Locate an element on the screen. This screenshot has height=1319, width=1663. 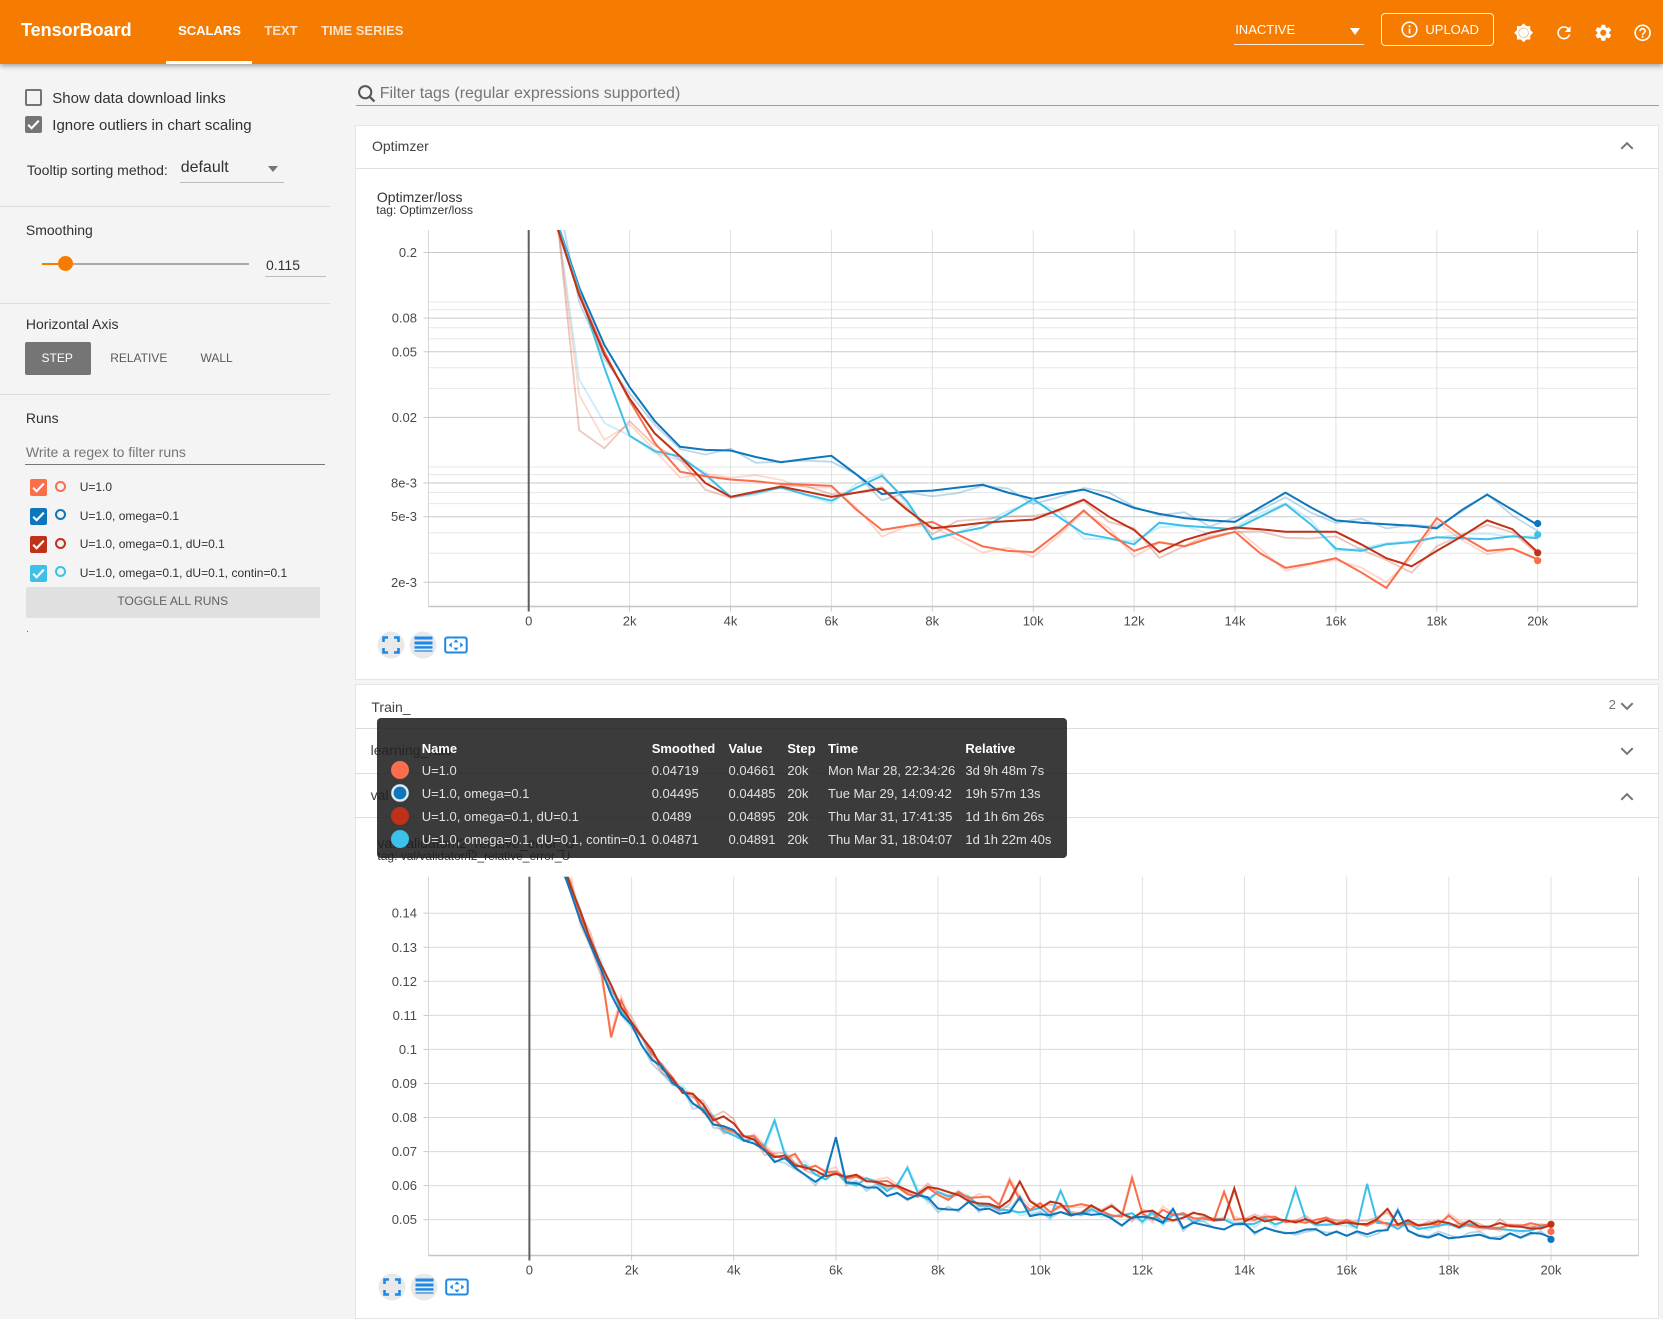
svg-text: 5e-3 is located at coordinates (404, 516).